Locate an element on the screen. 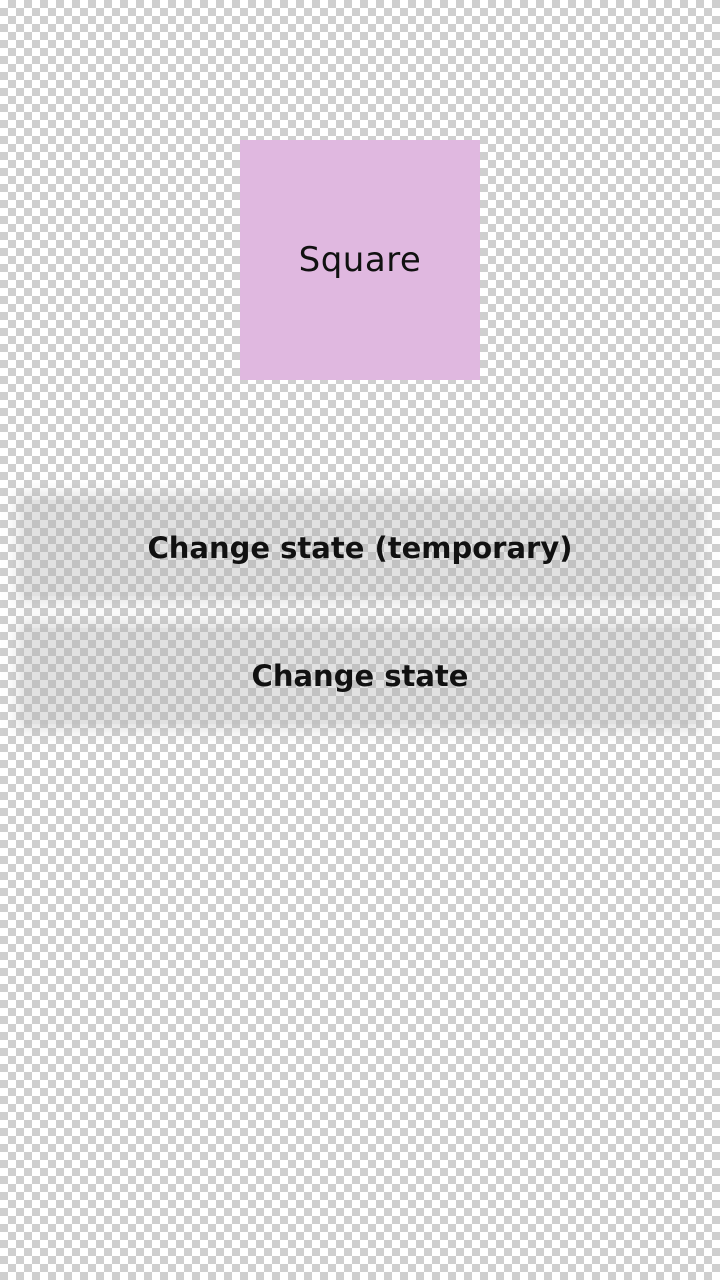 The height and width of the screenshot is (1280, 720). square-label: Square is located at coordinates (360, 260).